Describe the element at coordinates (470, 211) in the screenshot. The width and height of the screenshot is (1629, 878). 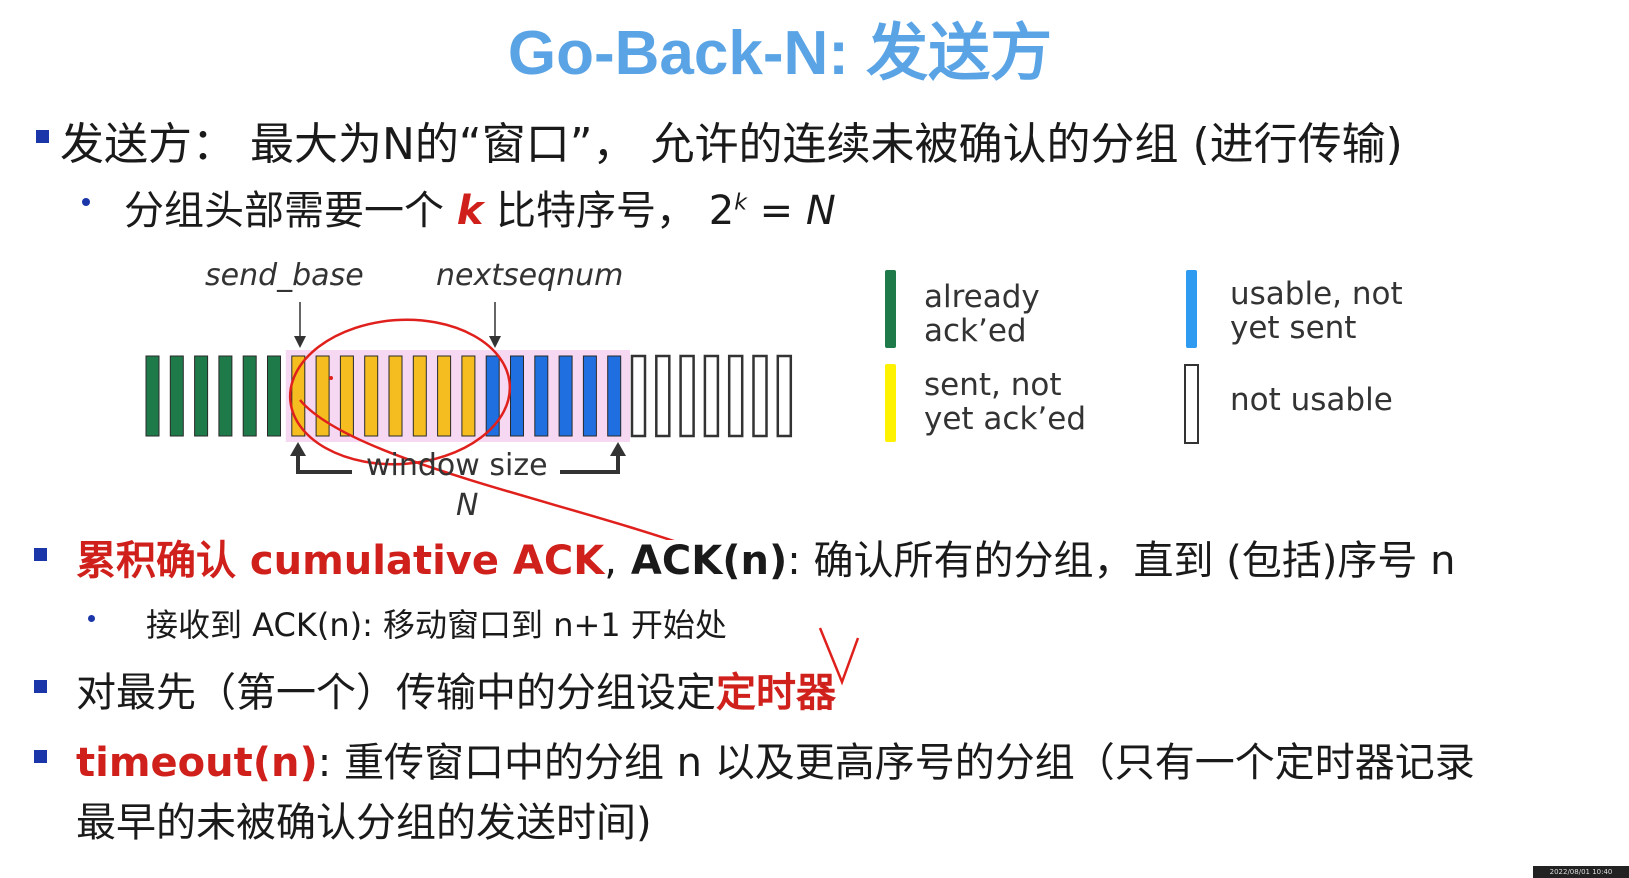
I see `k-variable: k` at that location.